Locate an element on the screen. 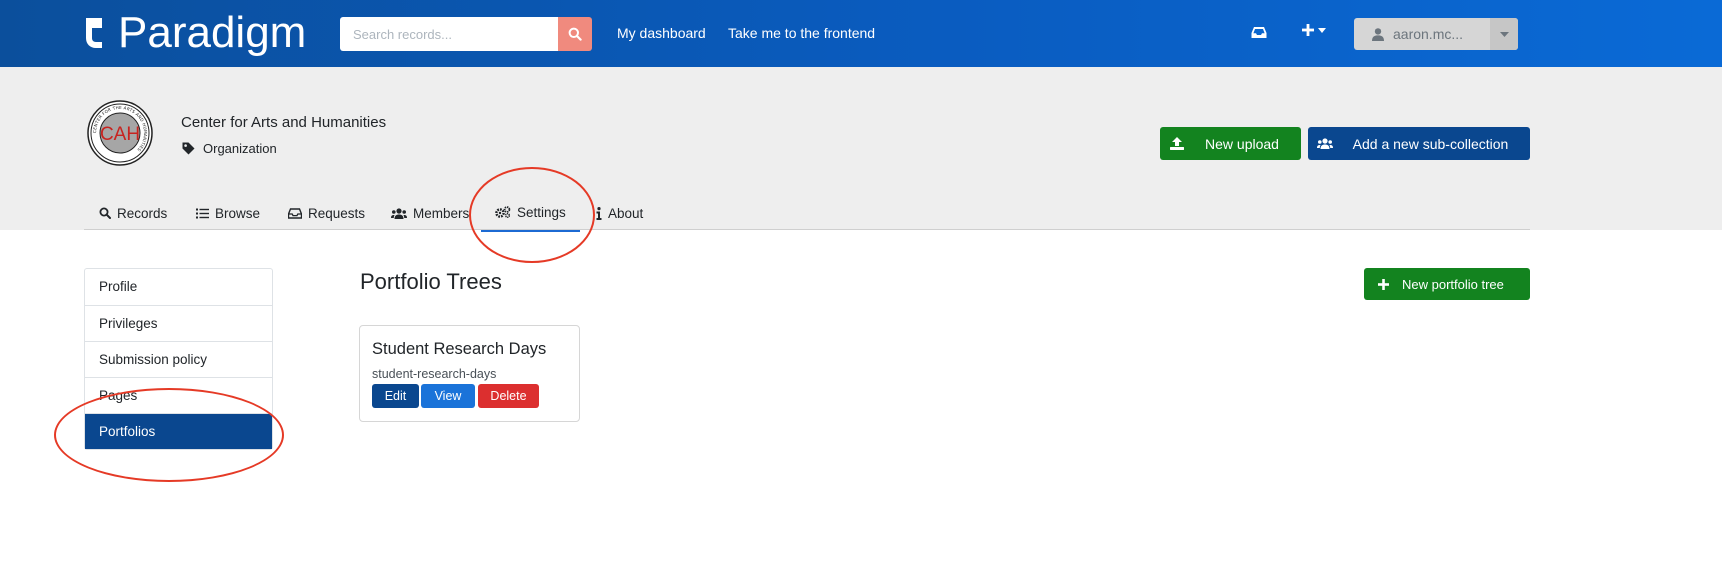 This screenshot has height=585, width=1722. search-input is located at coordinates (449, 34).